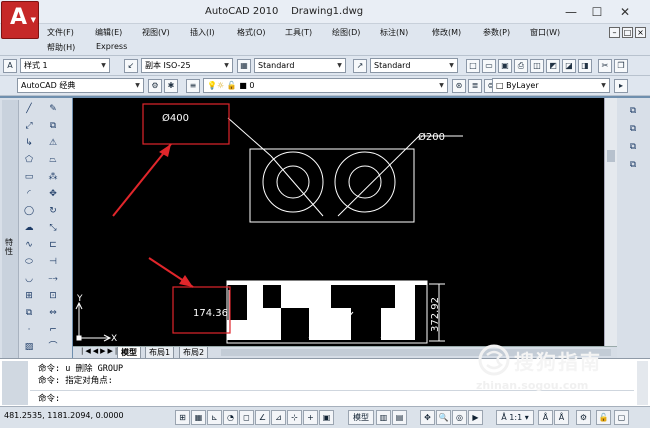  I want to click on otrack-icon: ∠, so click(262, 417).